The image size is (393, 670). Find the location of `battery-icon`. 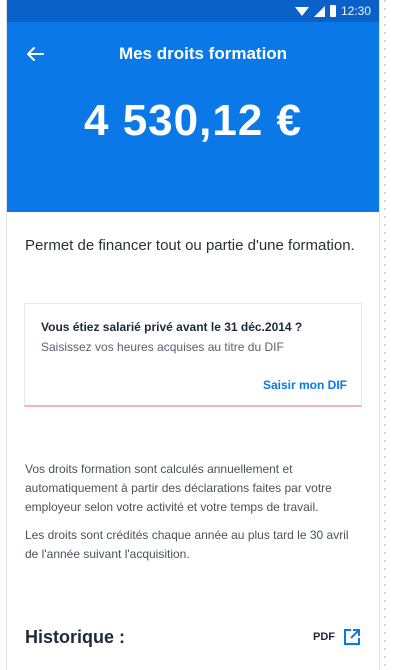

battery-icon is located at coordinates (332, 11).